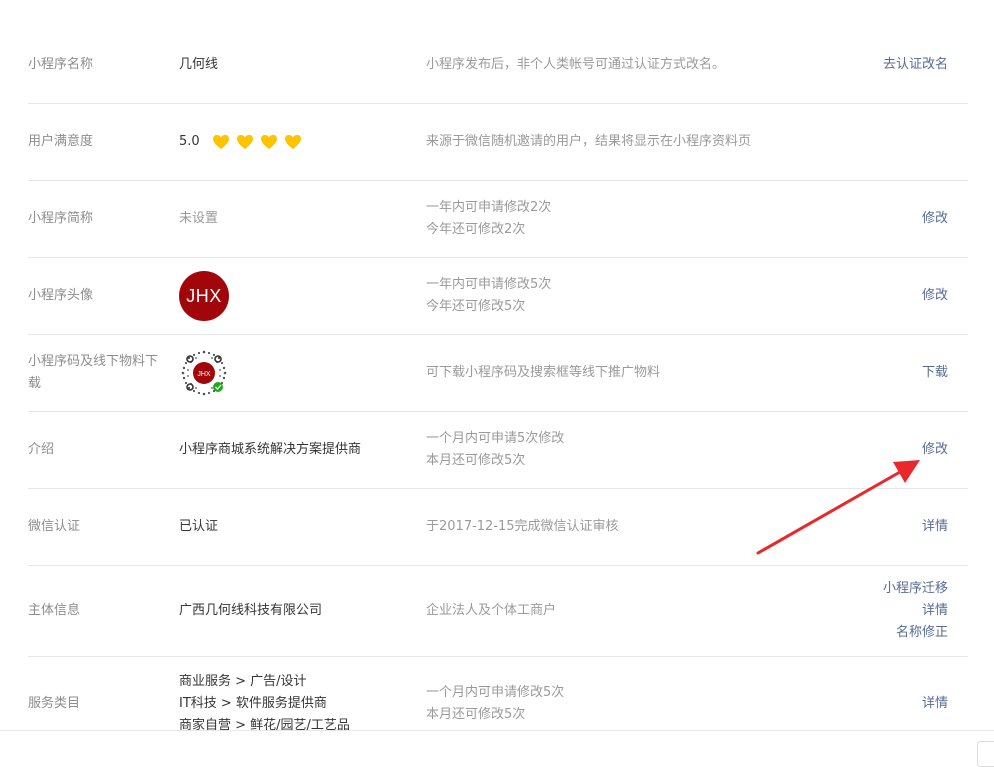 The image size is (994, 767). I want to click on row-short-name: 小程序简称 未设置 一年内可申请修改2次 今年还可修改2次 修改, so click(498, 219).